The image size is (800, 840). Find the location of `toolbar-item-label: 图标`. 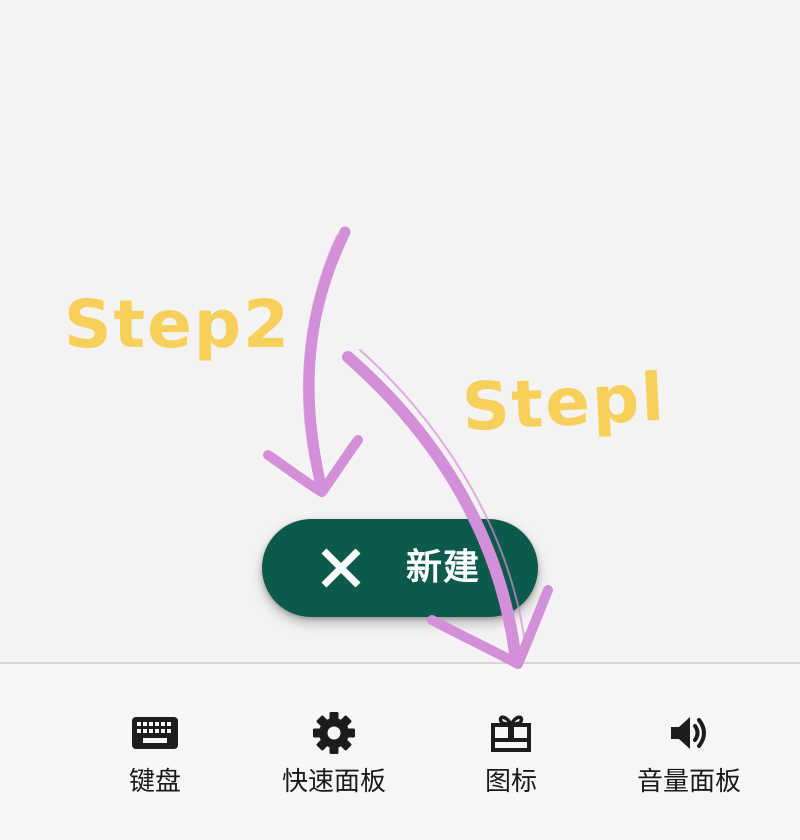

toolbar-item-label: 图标 is located at coordinates (510, 782).